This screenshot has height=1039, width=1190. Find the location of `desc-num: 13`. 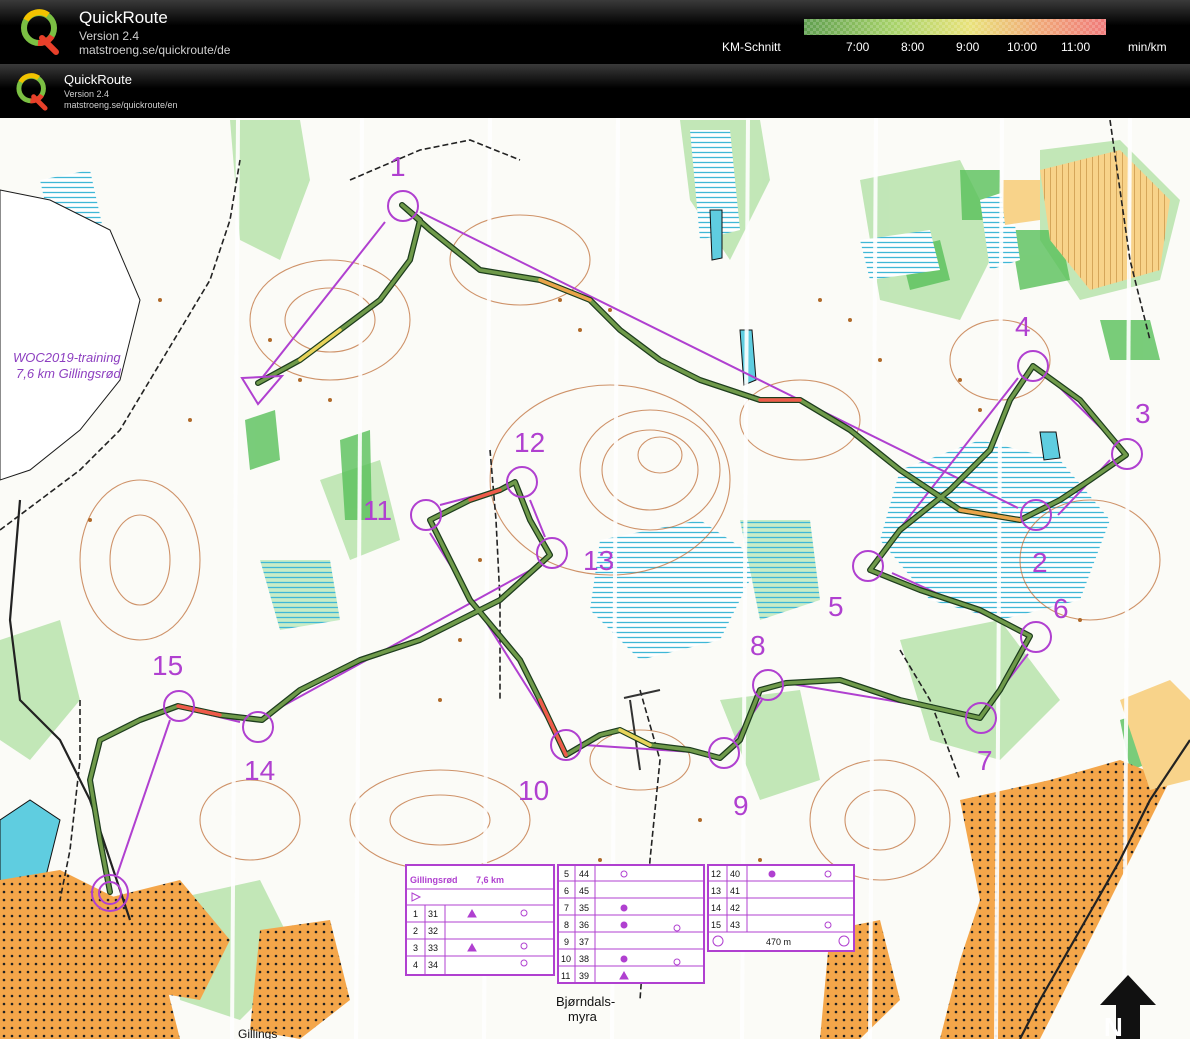

desc-num: 13 is located at coordinates (716, 891).